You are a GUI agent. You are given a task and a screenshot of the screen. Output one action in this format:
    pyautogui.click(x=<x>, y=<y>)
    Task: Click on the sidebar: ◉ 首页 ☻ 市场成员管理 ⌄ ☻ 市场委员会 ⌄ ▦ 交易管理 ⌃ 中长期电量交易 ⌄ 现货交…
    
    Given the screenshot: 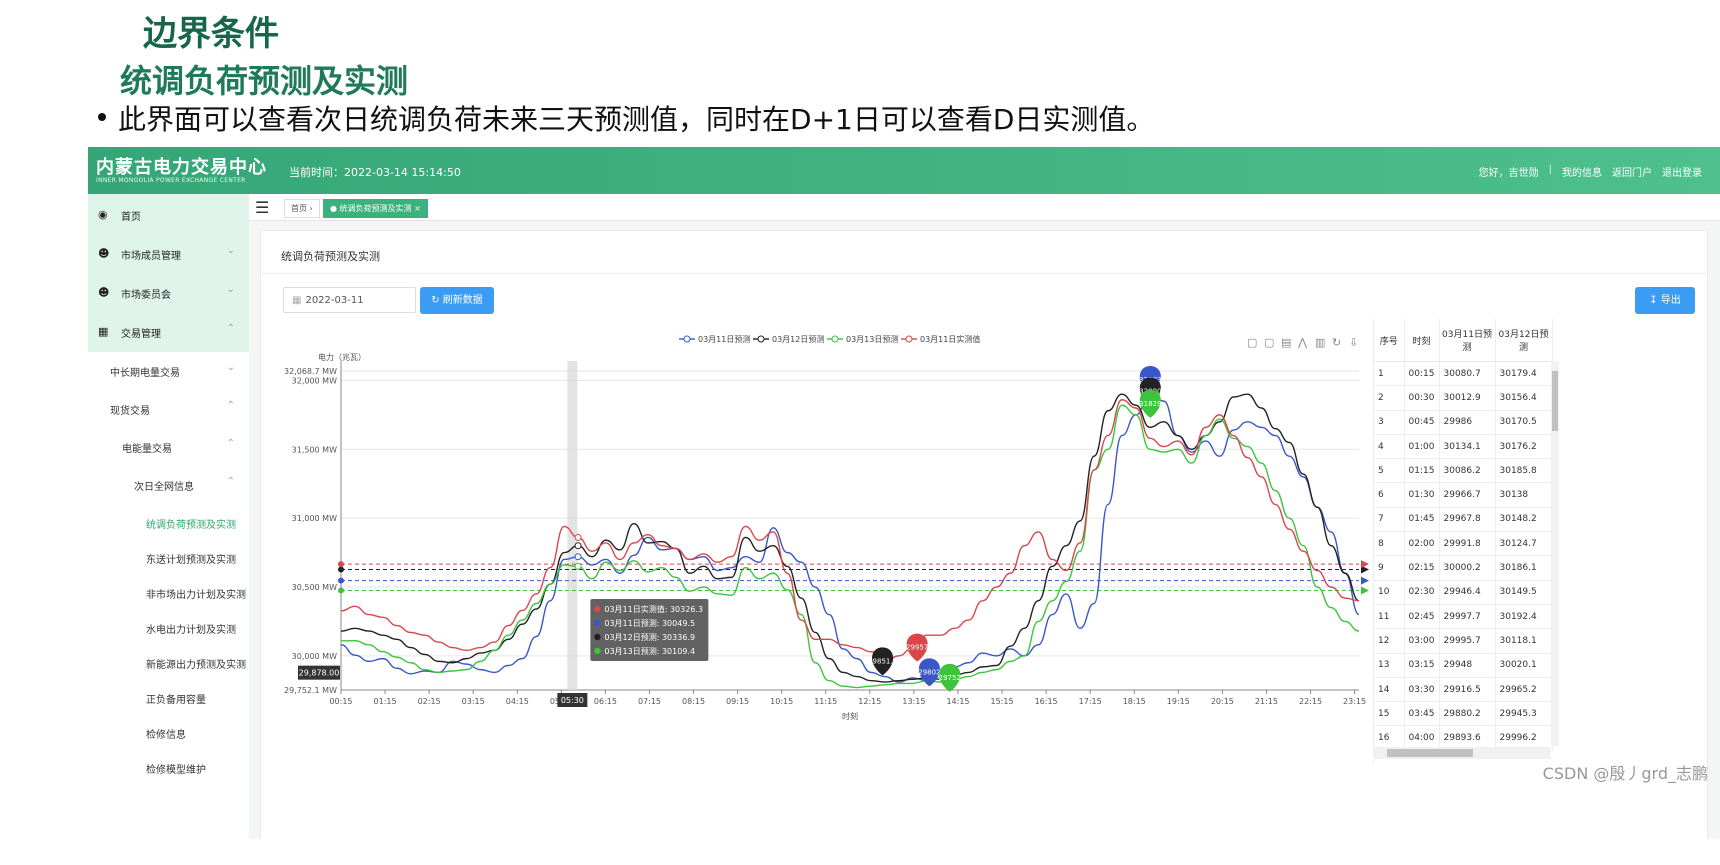 What is the action you would take?
    pyautogui.click(x=168, y=516)
    